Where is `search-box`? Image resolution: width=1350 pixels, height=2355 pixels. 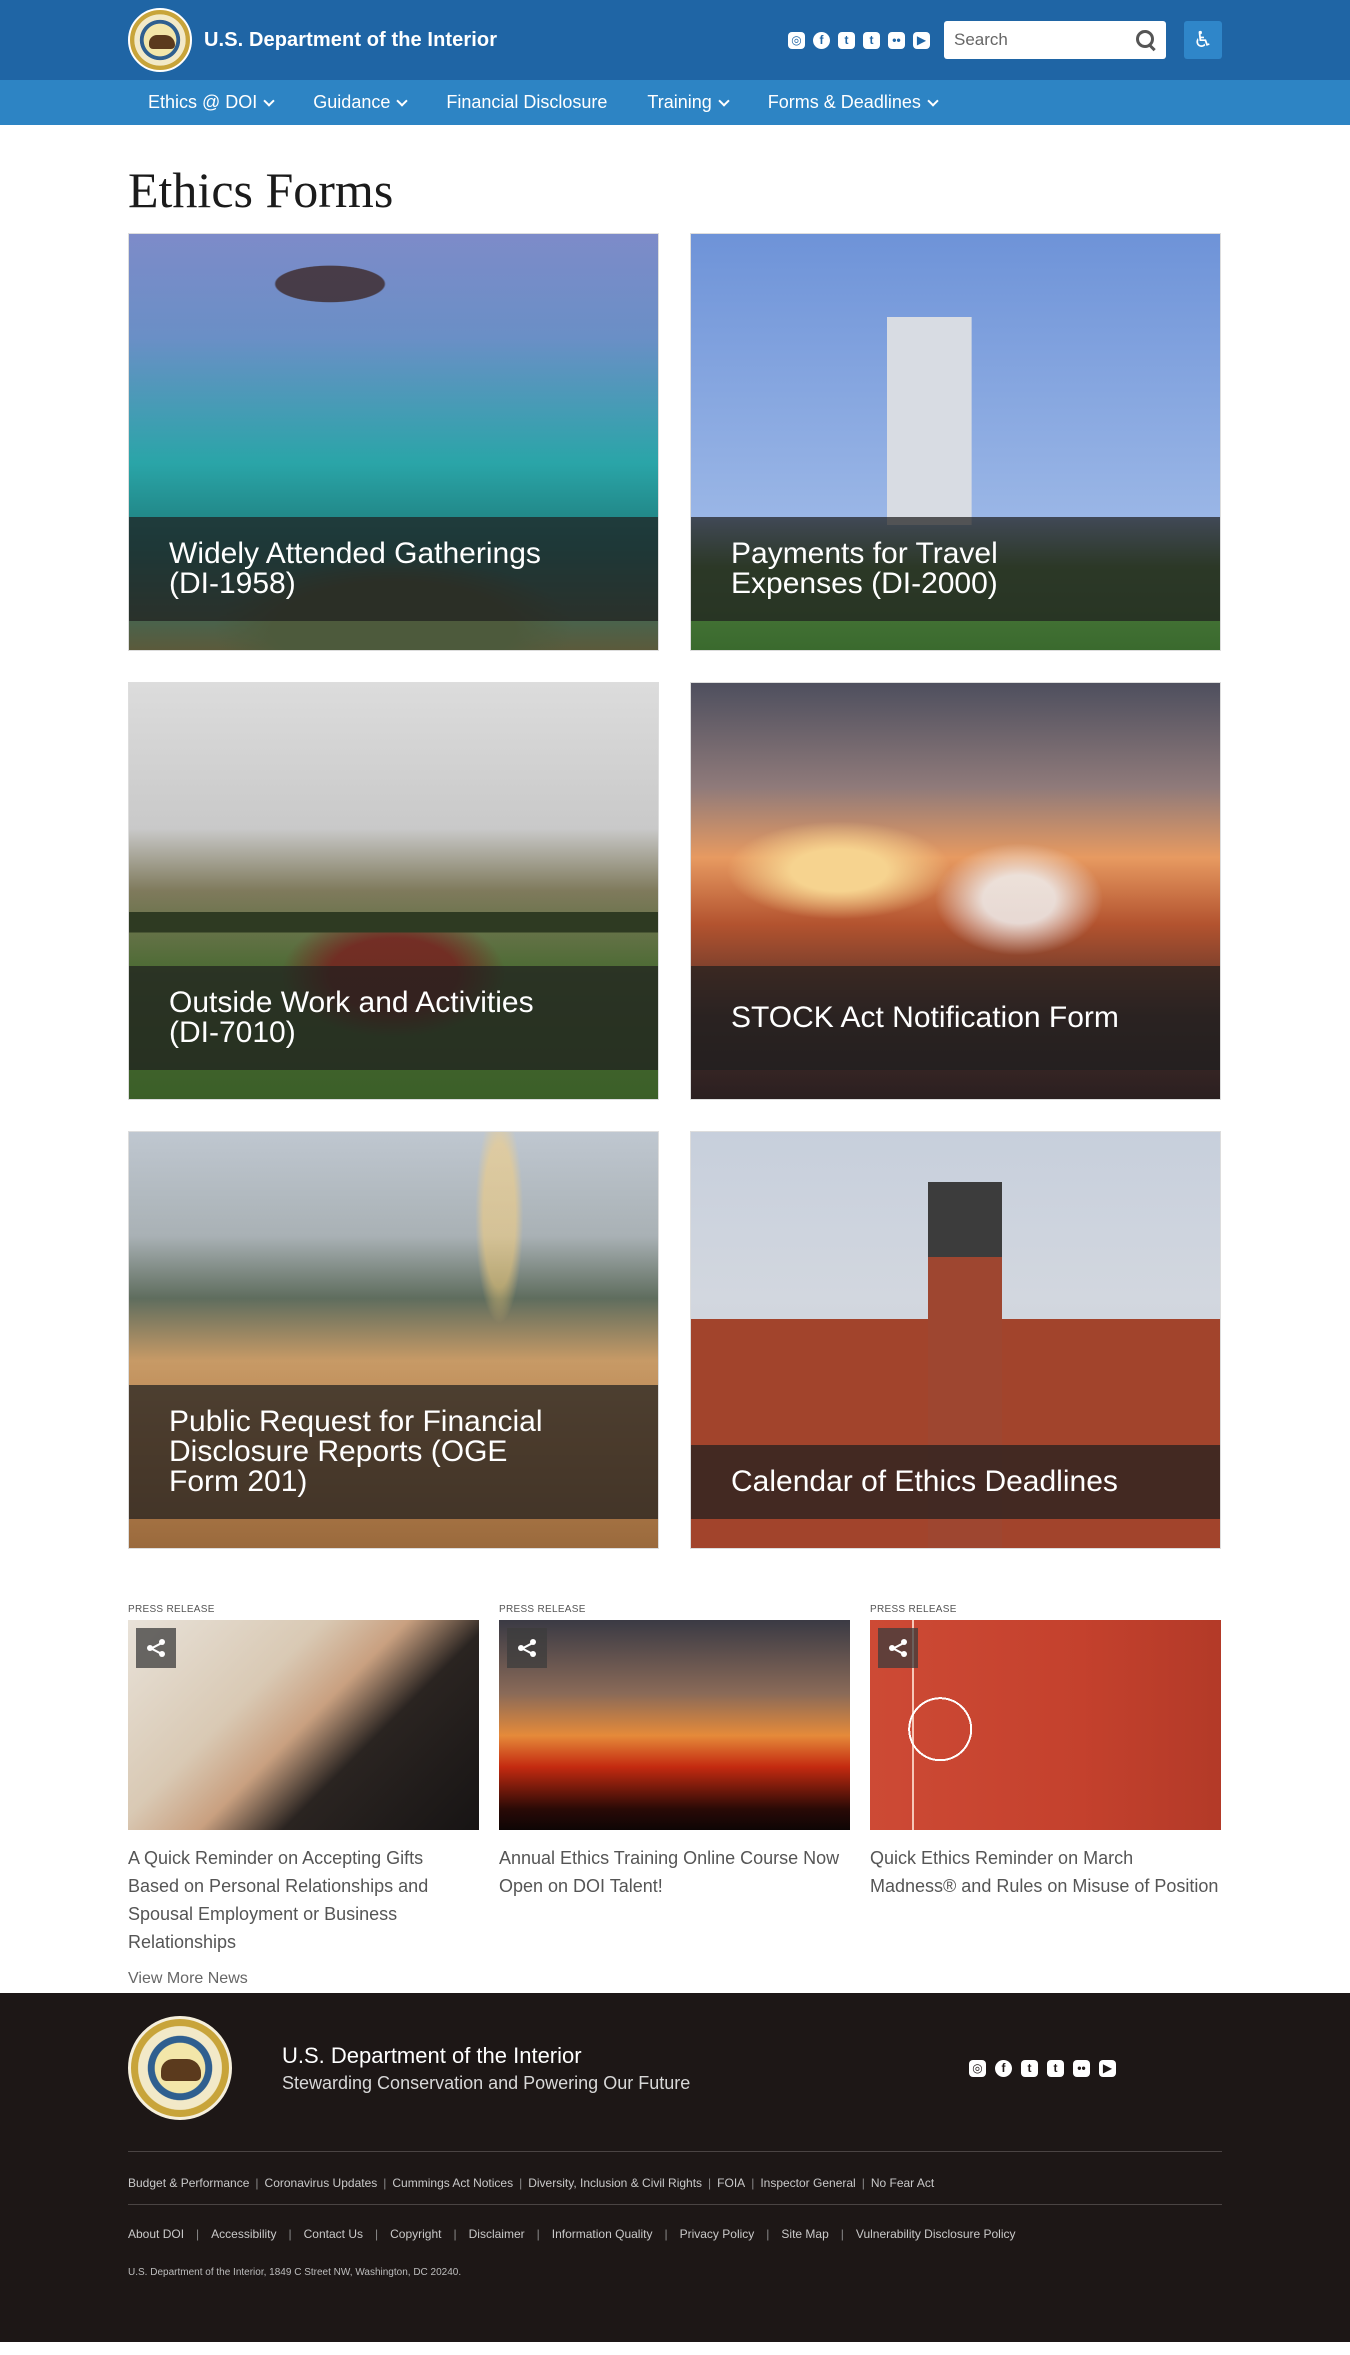
search-box is located at coordinates (1055, 40).